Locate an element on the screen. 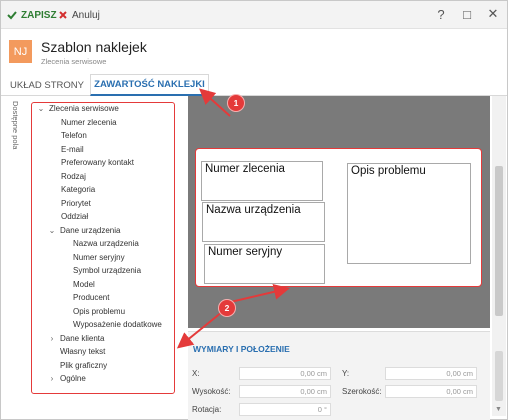  tree-item-root: ⌄ Zlecenia serwisowe is located at coordinates (77, 108).